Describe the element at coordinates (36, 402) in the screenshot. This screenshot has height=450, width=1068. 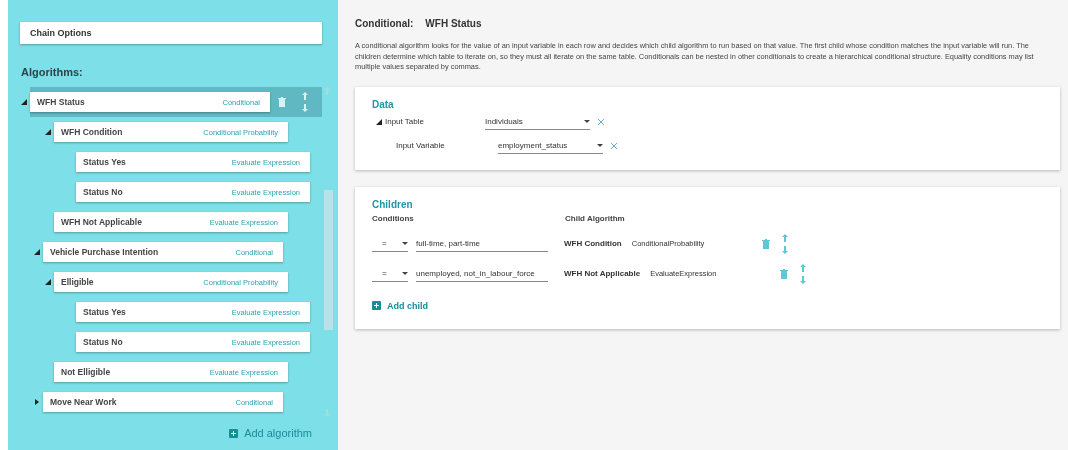
I see `collapsed-caret-icon` at that location.